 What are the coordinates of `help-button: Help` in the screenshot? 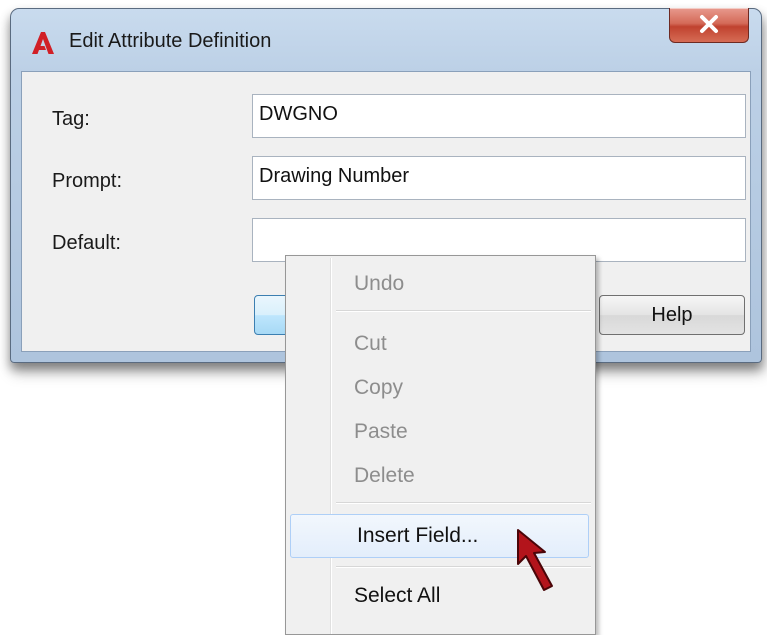 It's located at (672, 315).